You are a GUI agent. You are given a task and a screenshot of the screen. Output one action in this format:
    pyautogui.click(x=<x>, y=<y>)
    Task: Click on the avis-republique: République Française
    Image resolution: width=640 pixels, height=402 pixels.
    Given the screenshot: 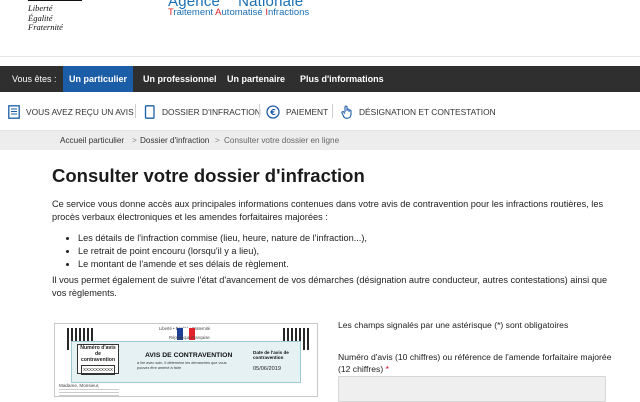 What is the action you would take?
    pyautogui.click(x=189, y=337)
    